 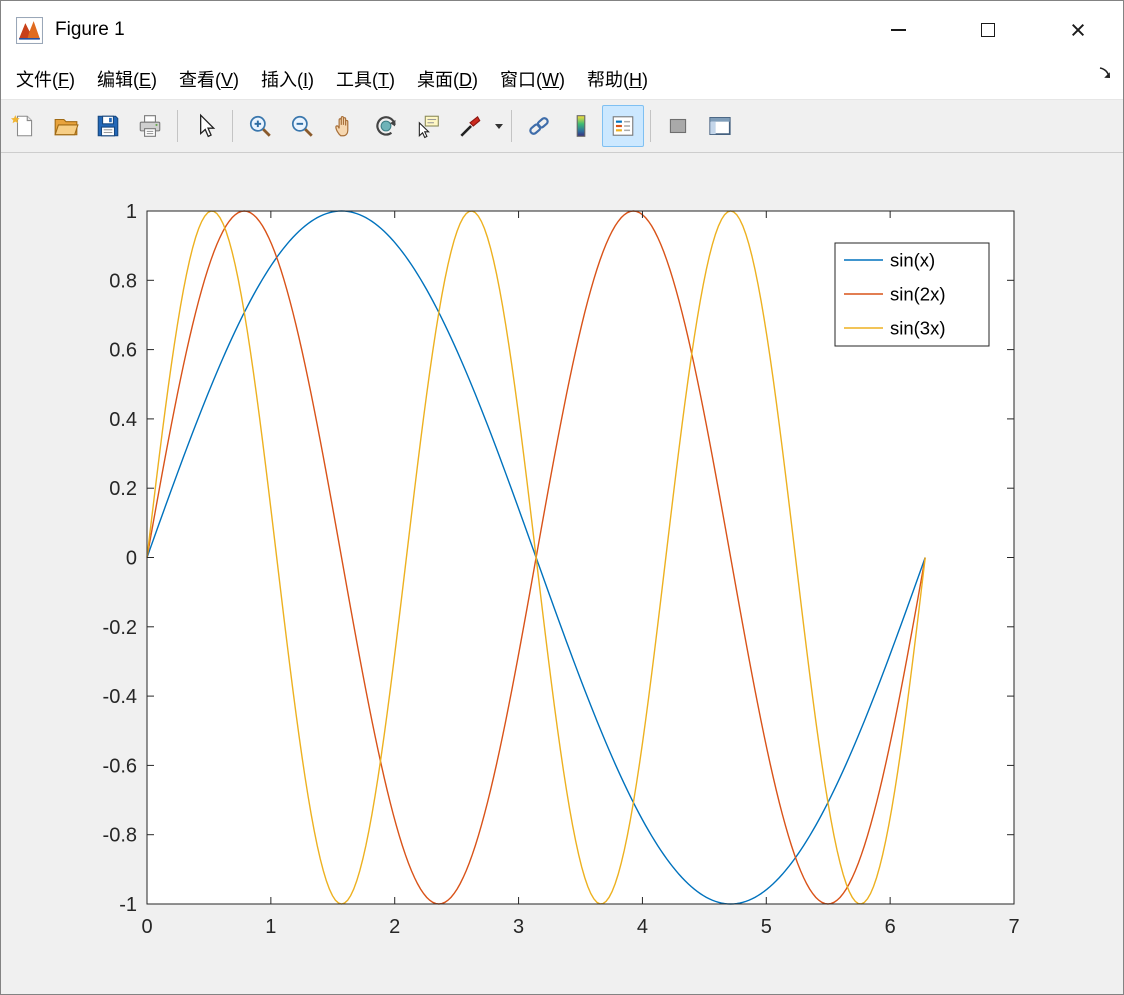 I want to click on y-tick-label: -0.4, so click(x=120, y=697).